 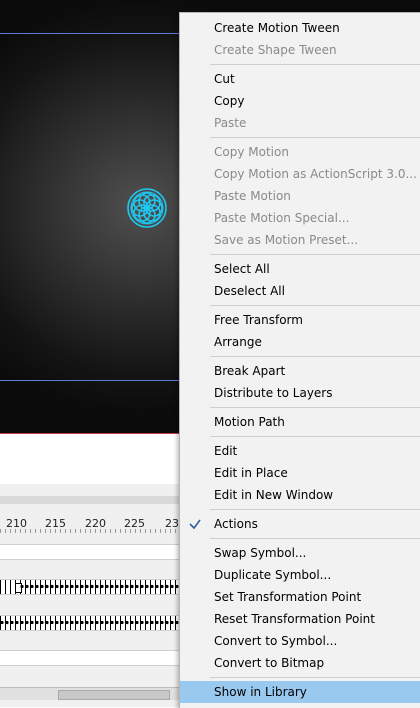 I want to click on check-icon, so click(x=195, y=524).